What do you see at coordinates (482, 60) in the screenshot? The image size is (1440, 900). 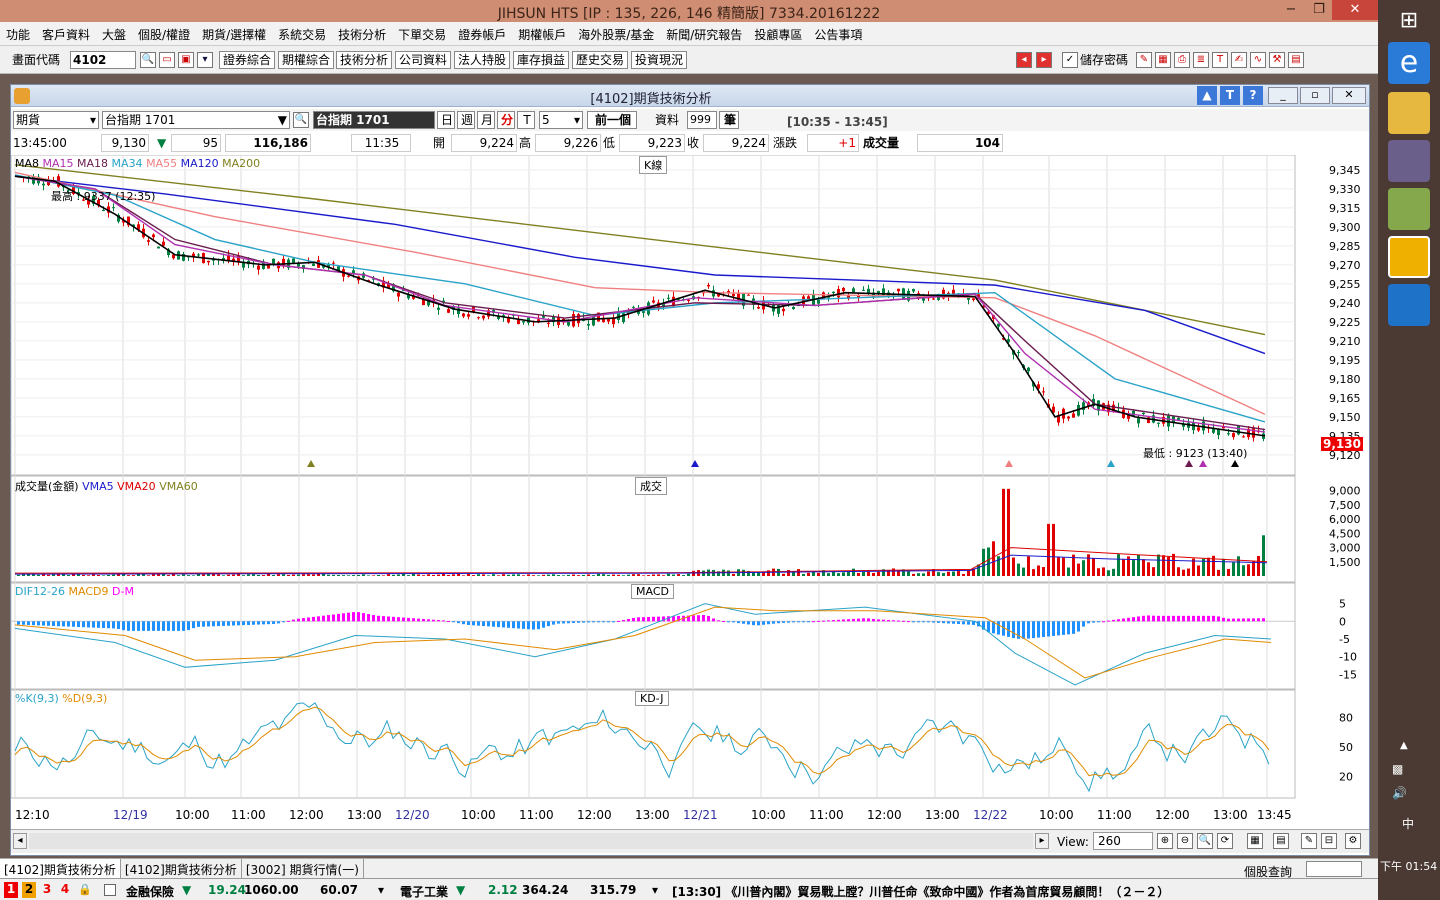 I see `toolbar-button: 法人持股` at bounding box center [482, 60].